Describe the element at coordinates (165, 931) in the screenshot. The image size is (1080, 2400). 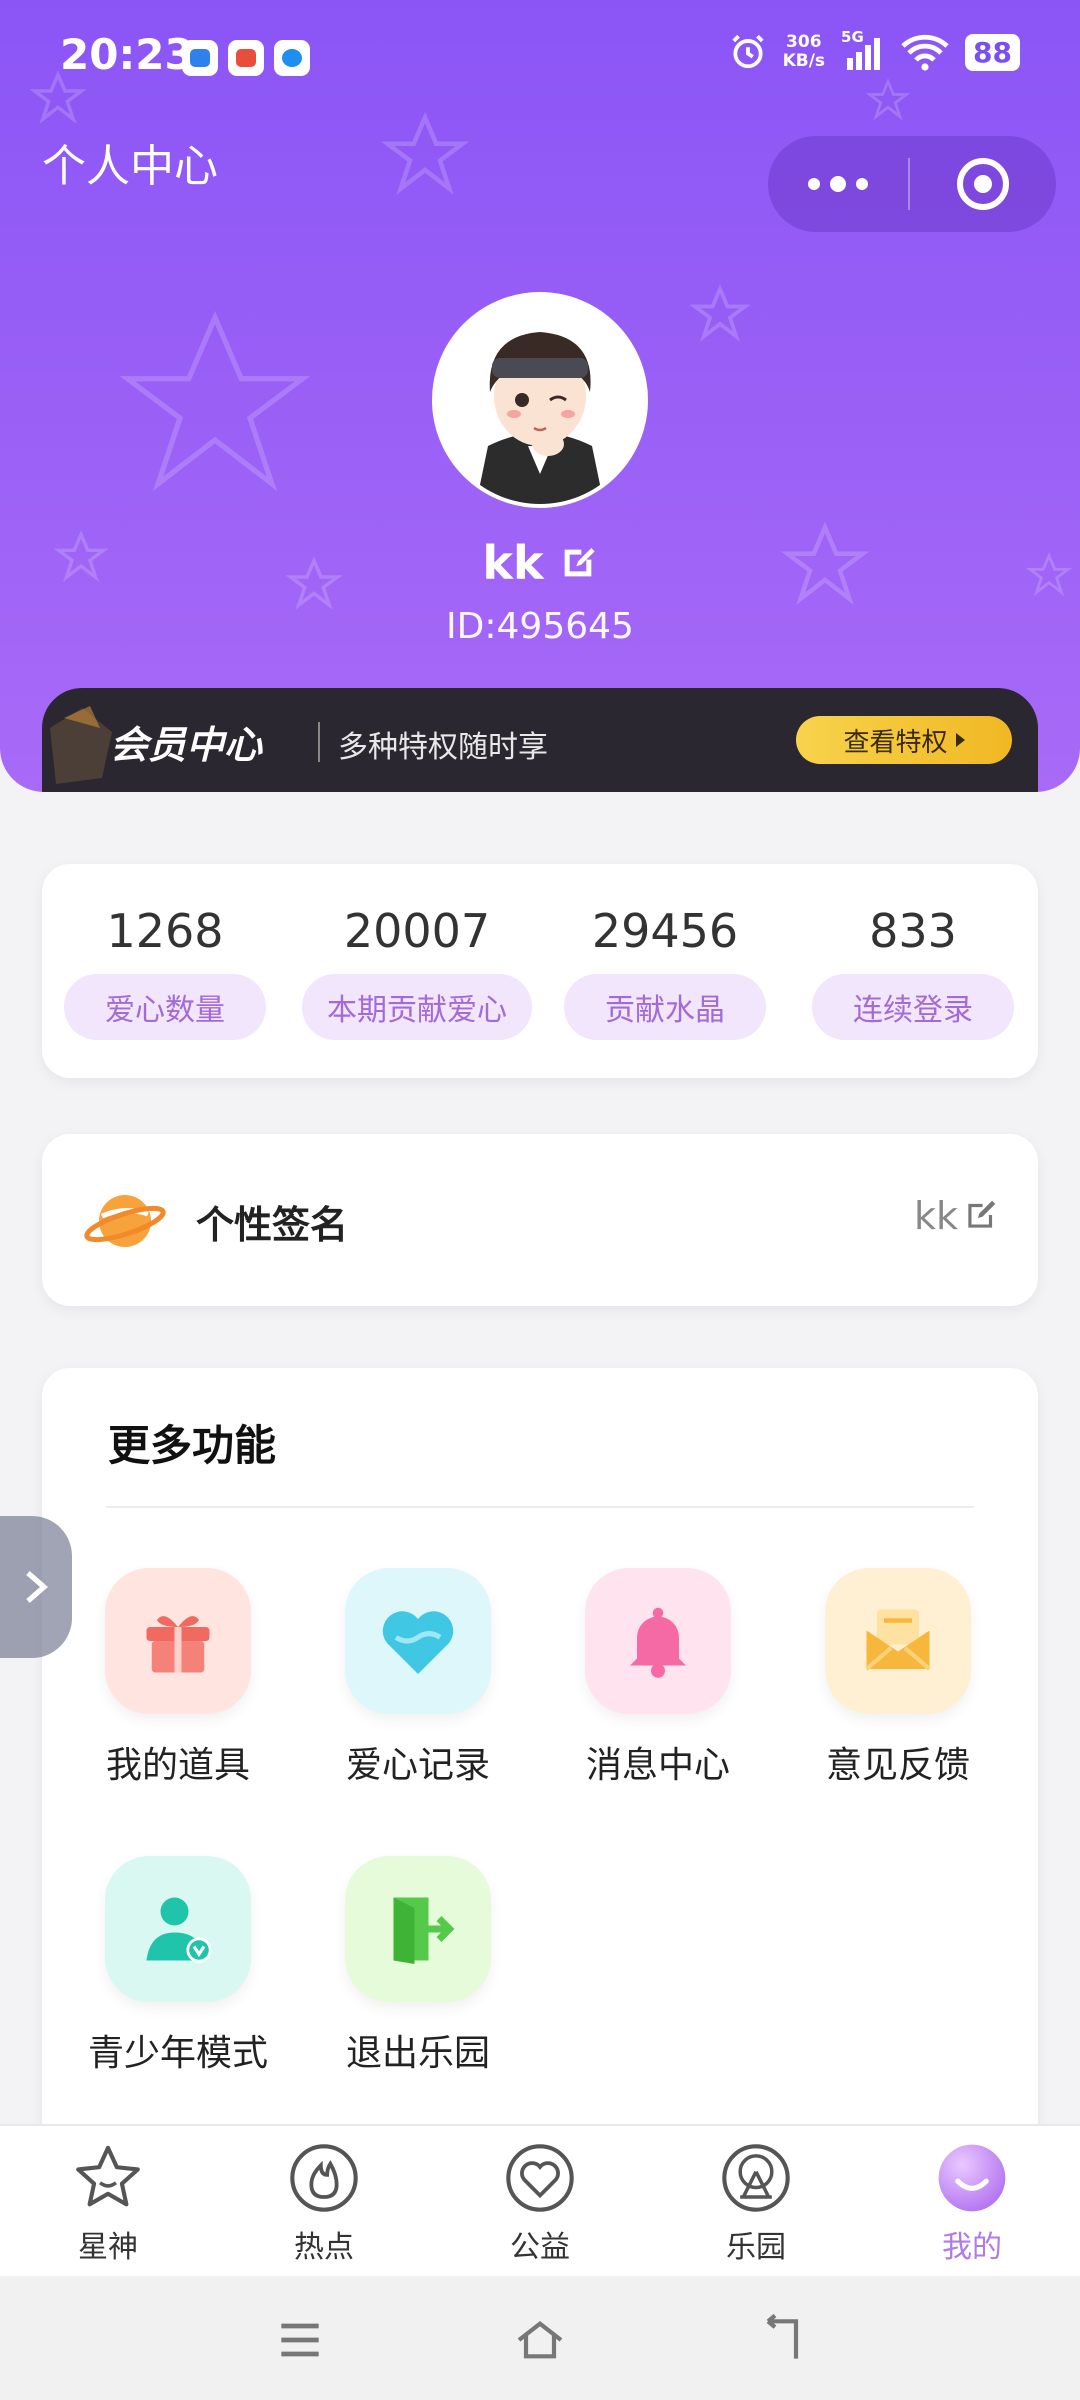
I see `stat-value: 1268` at that location.